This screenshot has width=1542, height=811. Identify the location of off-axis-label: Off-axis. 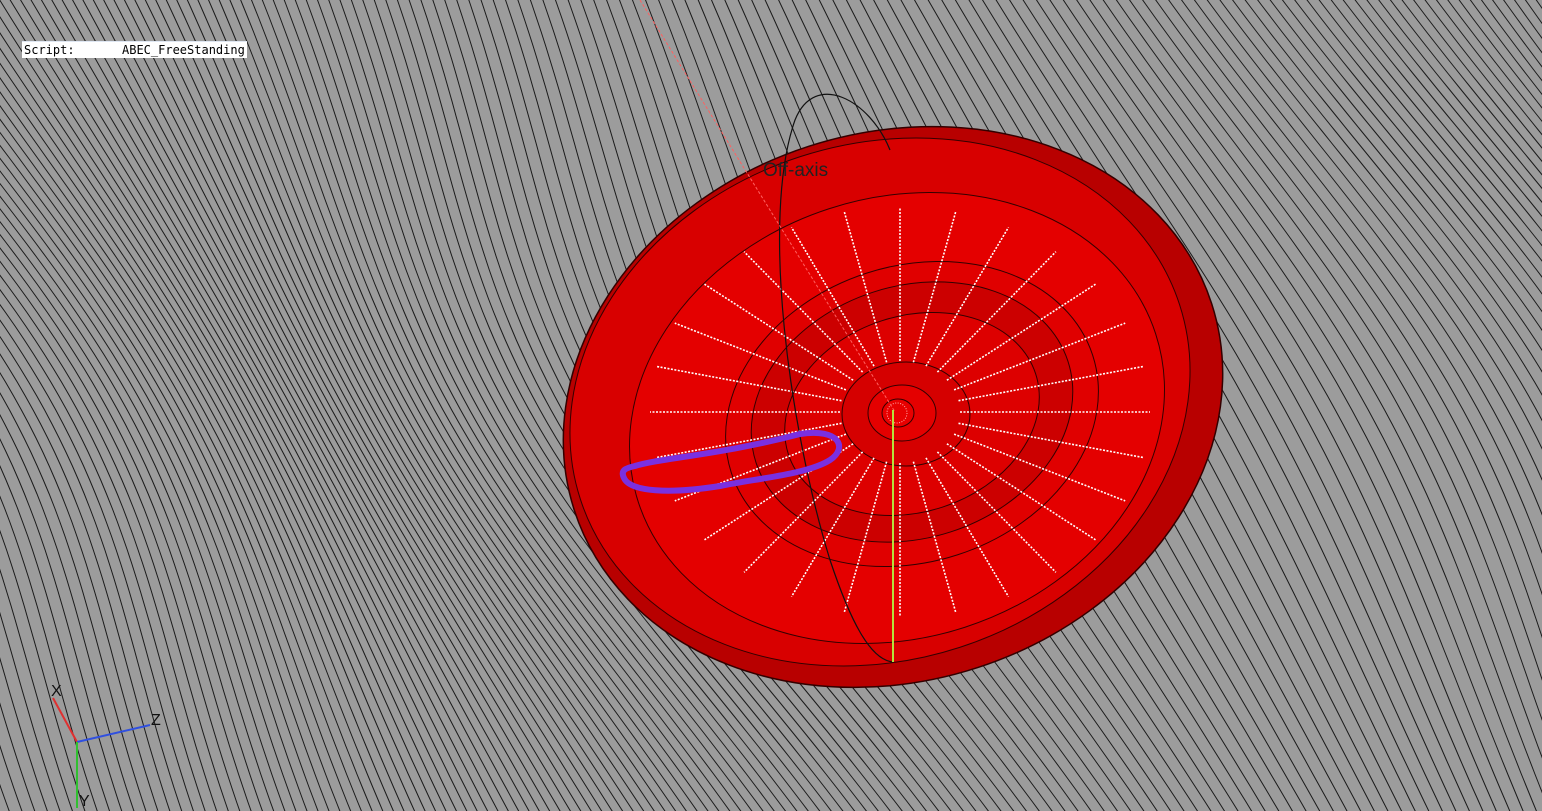
(795, 170).